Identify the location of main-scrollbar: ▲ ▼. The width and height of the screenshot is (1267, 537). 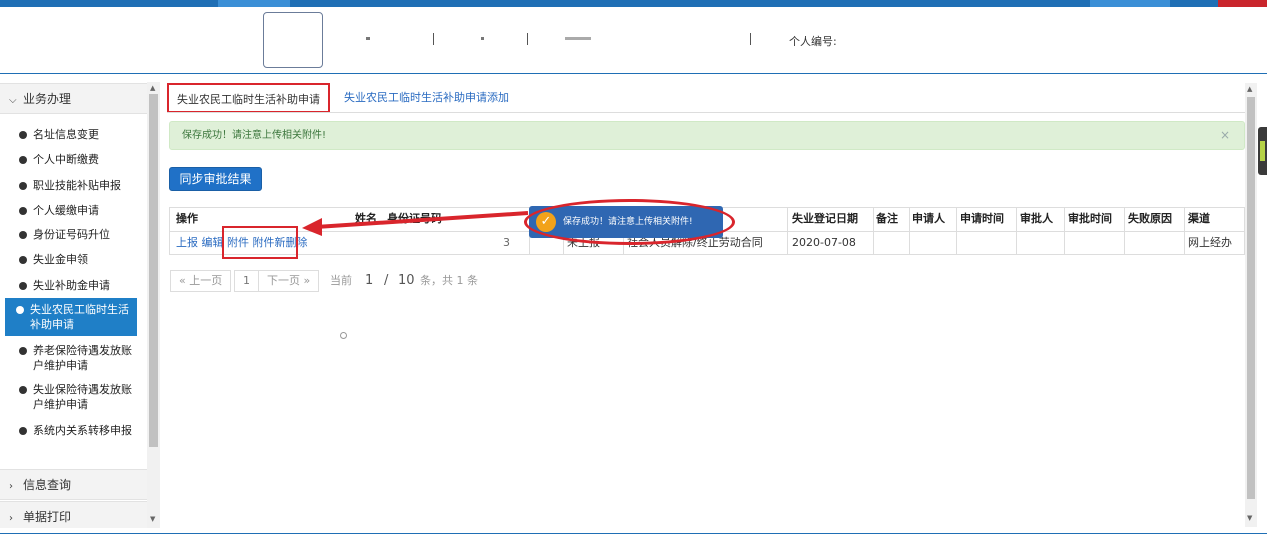
(1251, 305).